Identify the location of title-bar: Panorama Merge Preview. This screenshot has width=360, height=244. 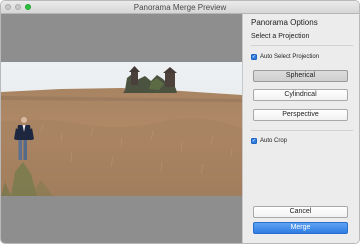
(180, 7).